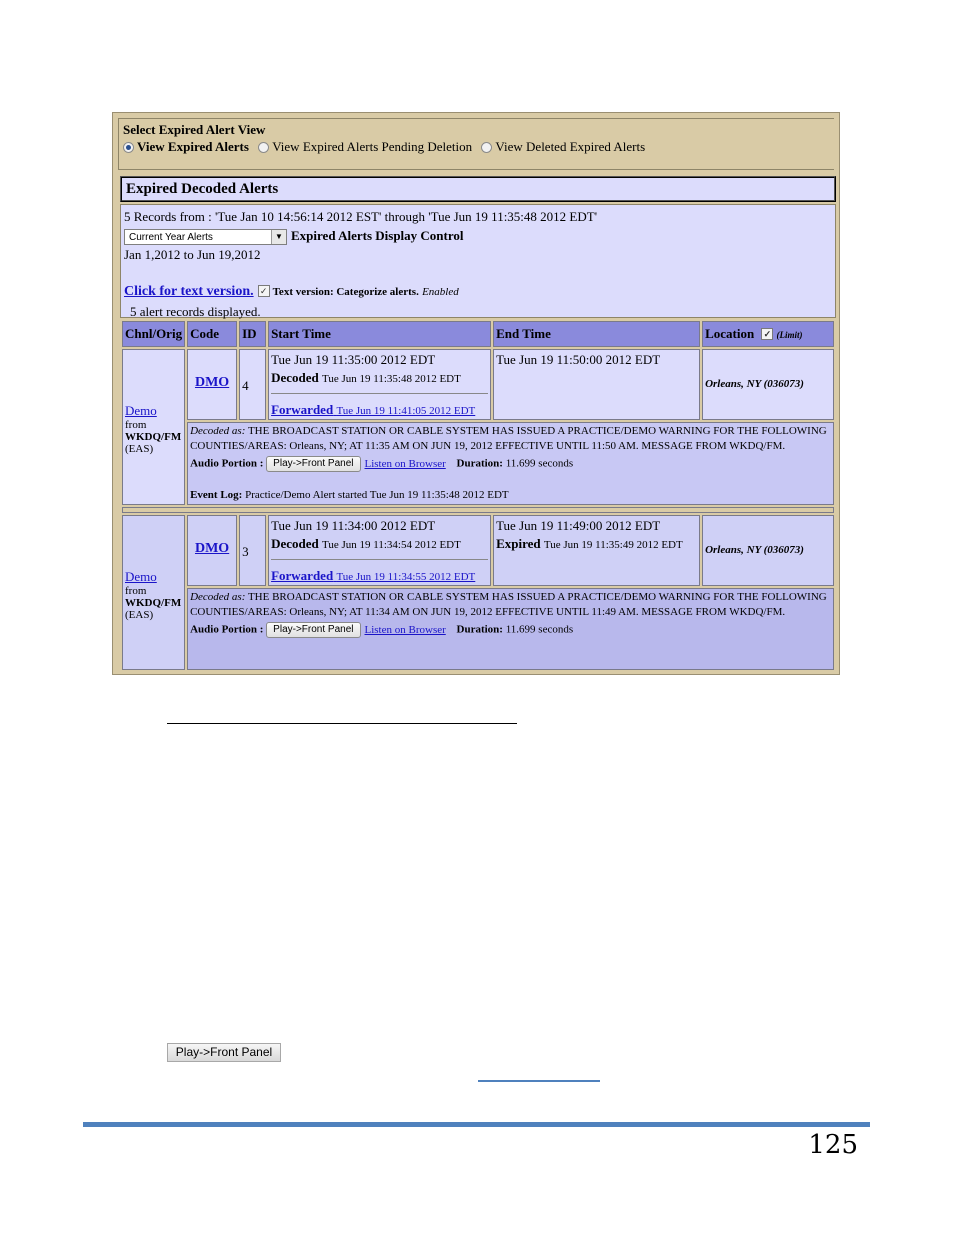 Image resolution: width=954 pixels, height=1235 pixels. Describe the element at coordinates (353, 359) in the screenshot. I see `start-time: Tue Jun 19 11:35:00 2012 EDT` at that location.